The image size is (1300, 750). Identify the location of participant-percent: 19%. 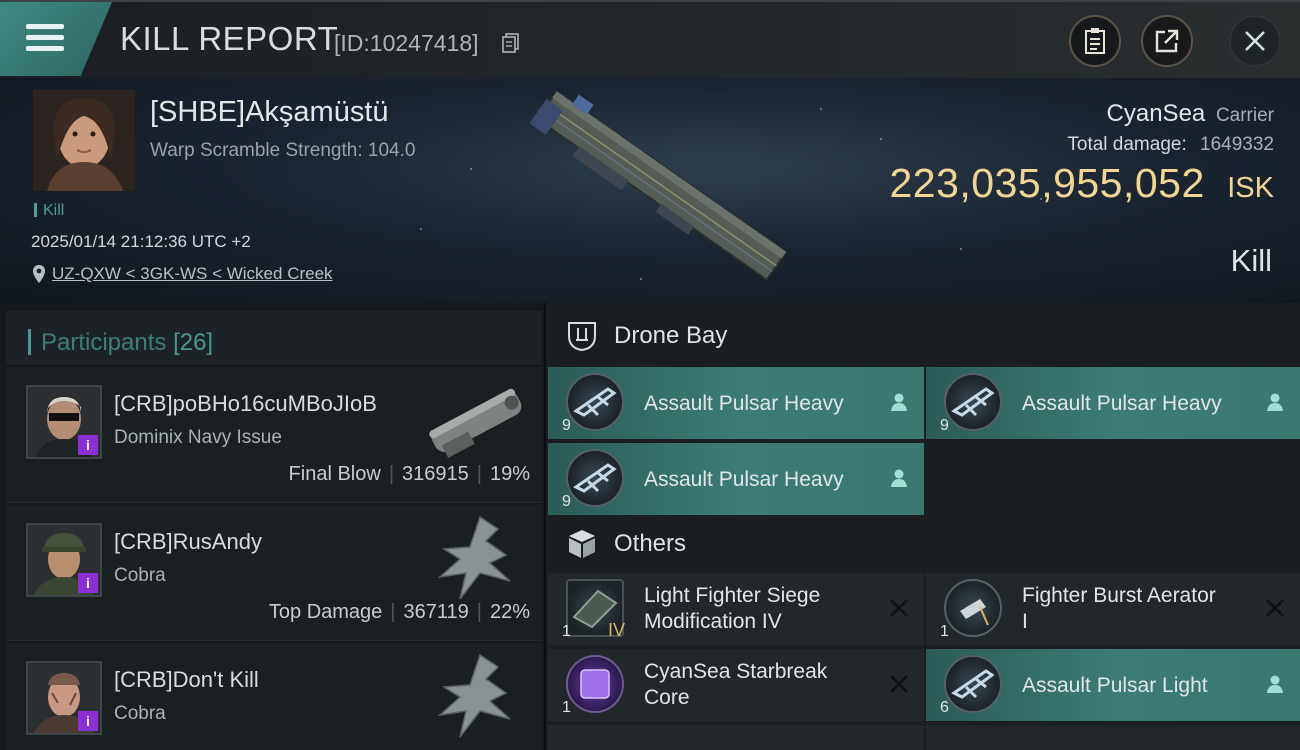
(509, 474).